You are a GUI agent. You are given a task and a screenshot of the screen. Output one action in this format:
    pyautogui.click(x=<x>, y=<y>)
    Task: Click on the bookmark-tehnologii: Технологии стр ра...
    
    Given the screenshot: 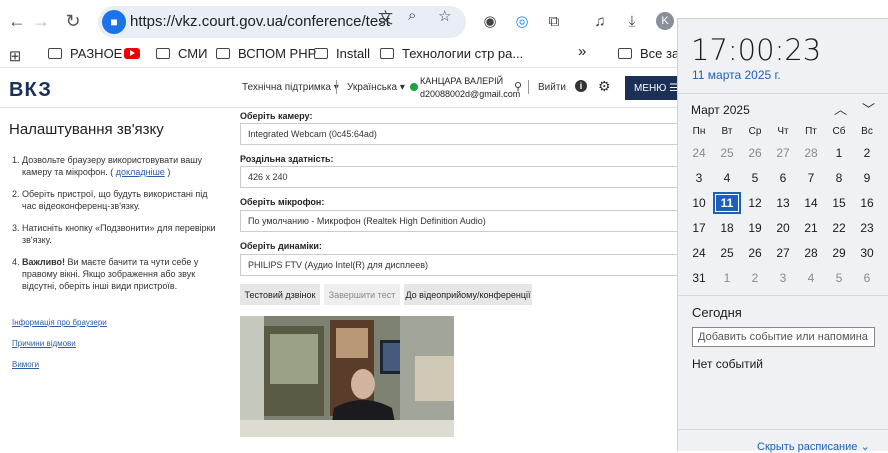 What is the action you would take?
    pyautogui.click(x=451, y=53)
    